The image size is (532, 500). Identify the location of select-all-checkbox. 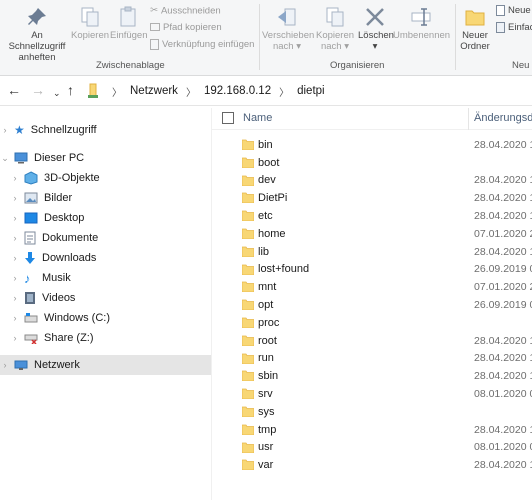
(228, 118).